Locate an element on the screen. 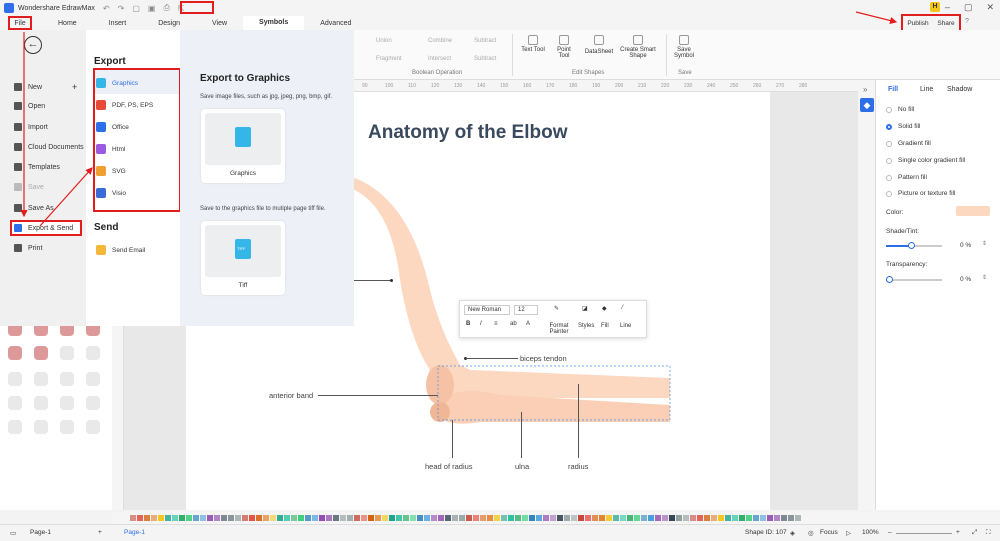 This screenshot has width=1000, height=541. format-painter-button: Format Painter is located at coordinates (559, 329).